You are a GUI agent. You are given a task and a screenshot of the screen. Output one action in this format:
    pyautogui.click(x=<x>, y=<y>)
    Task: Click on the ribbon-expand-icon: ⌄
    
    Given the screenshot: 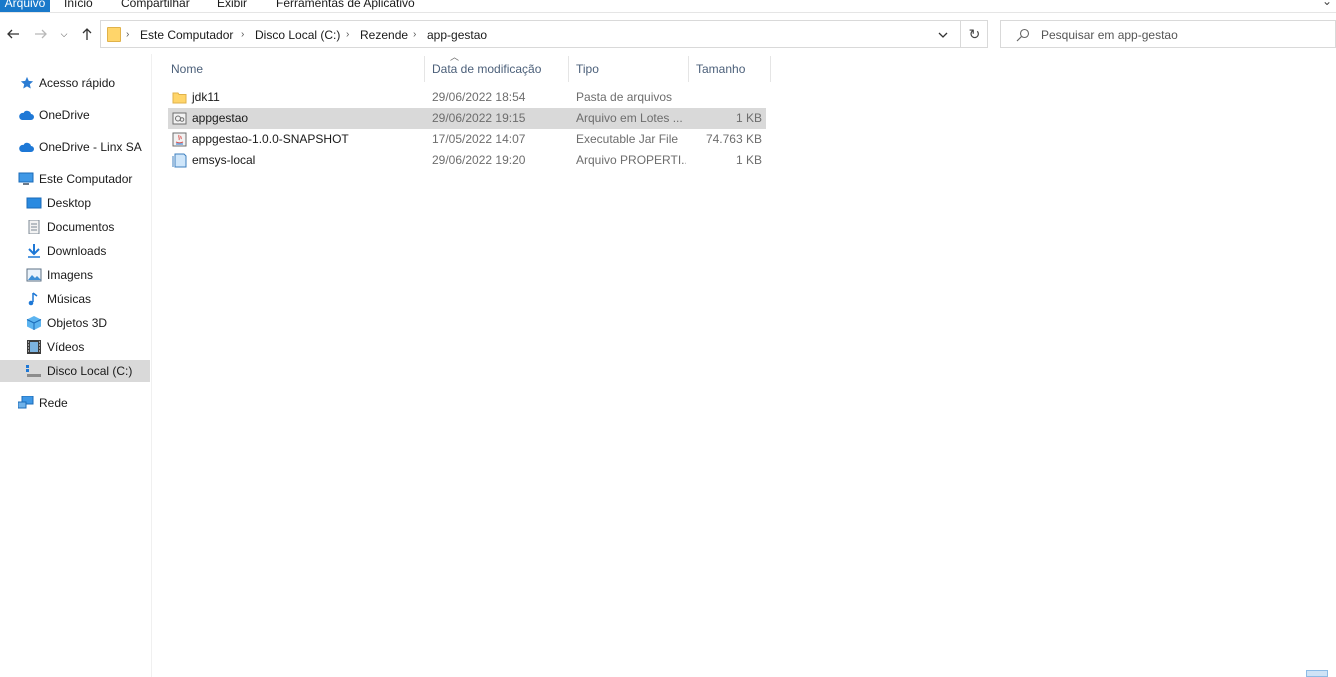 What is the action you would take?
    pyautogui.click(x=1327, y=4)
    